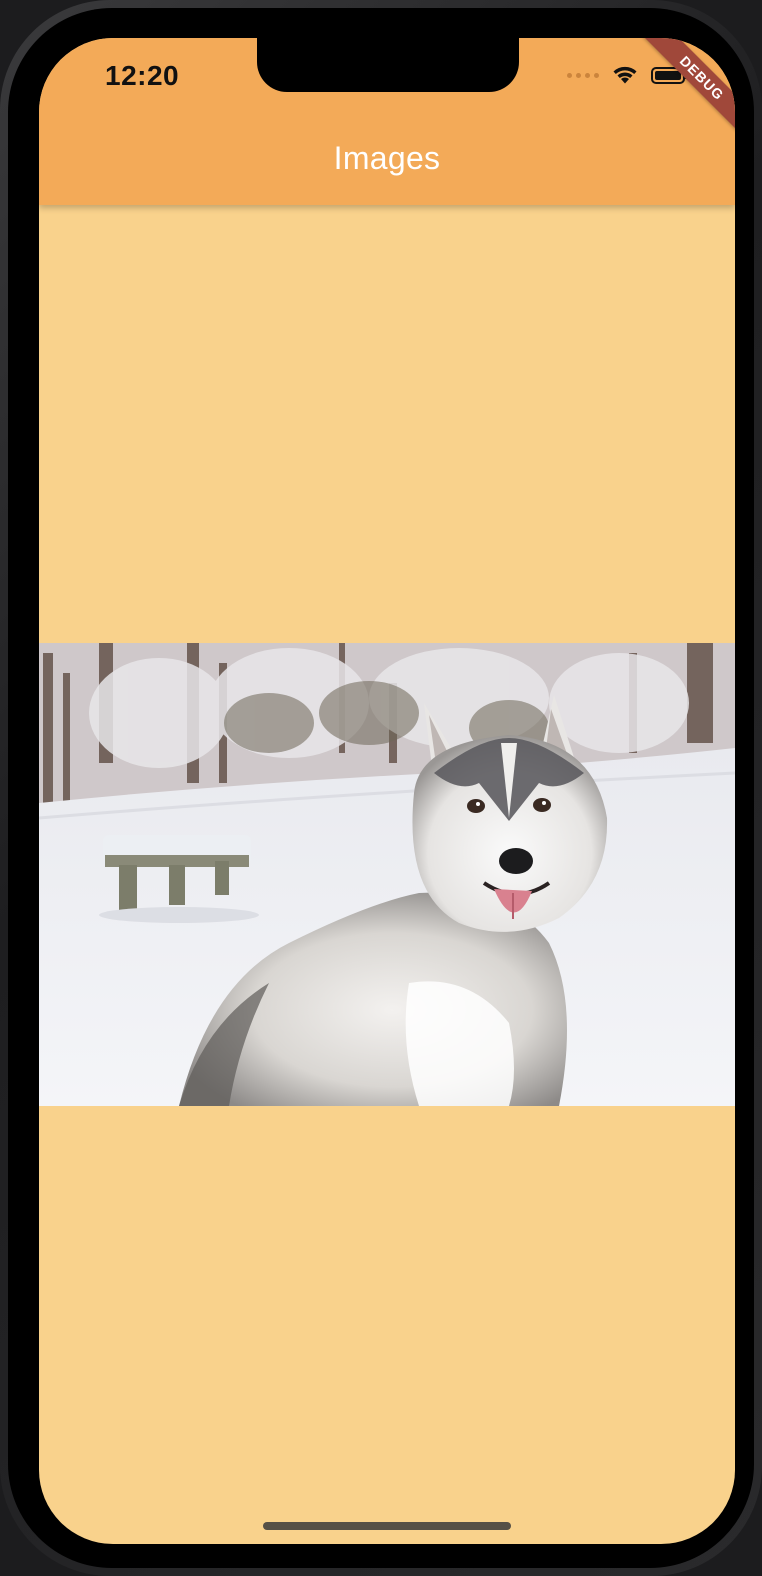 The image size is (762, 1576). Describe the element at coordinates (583, 75) in the screenshot. I see `cellular-signal-icon` at that location.